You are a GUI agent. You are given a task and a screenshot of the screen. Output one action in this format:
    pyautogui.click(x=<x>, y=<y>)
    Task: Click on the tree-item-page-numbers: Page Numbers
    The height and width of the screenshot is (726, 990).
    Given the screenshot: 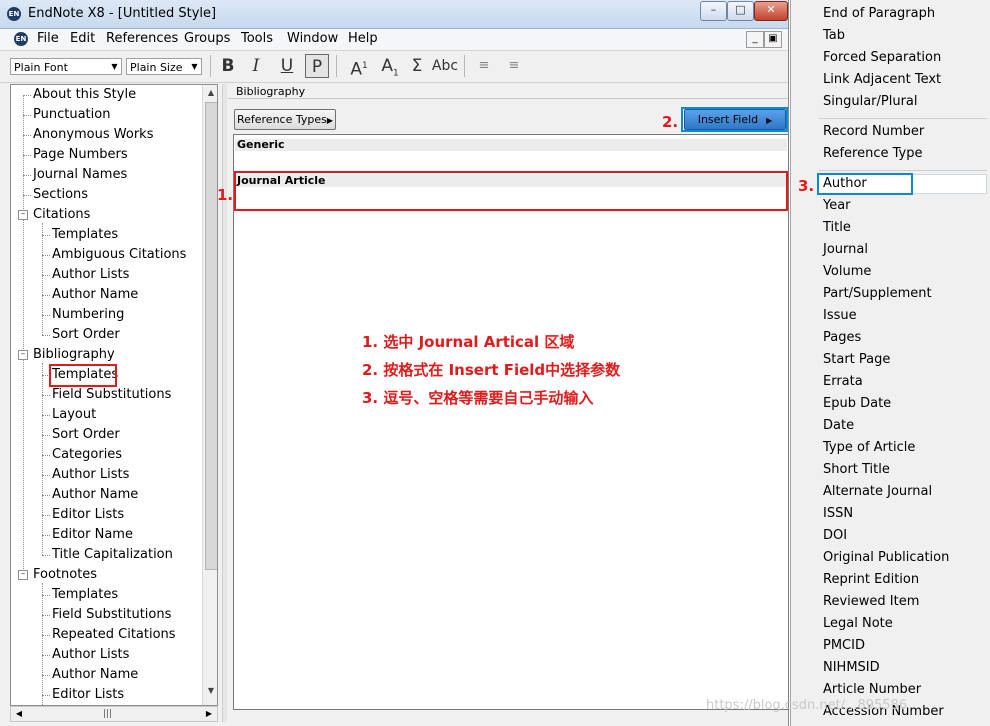 What is the action you would take?
    pyautogui.click(x=80, y=154)
    